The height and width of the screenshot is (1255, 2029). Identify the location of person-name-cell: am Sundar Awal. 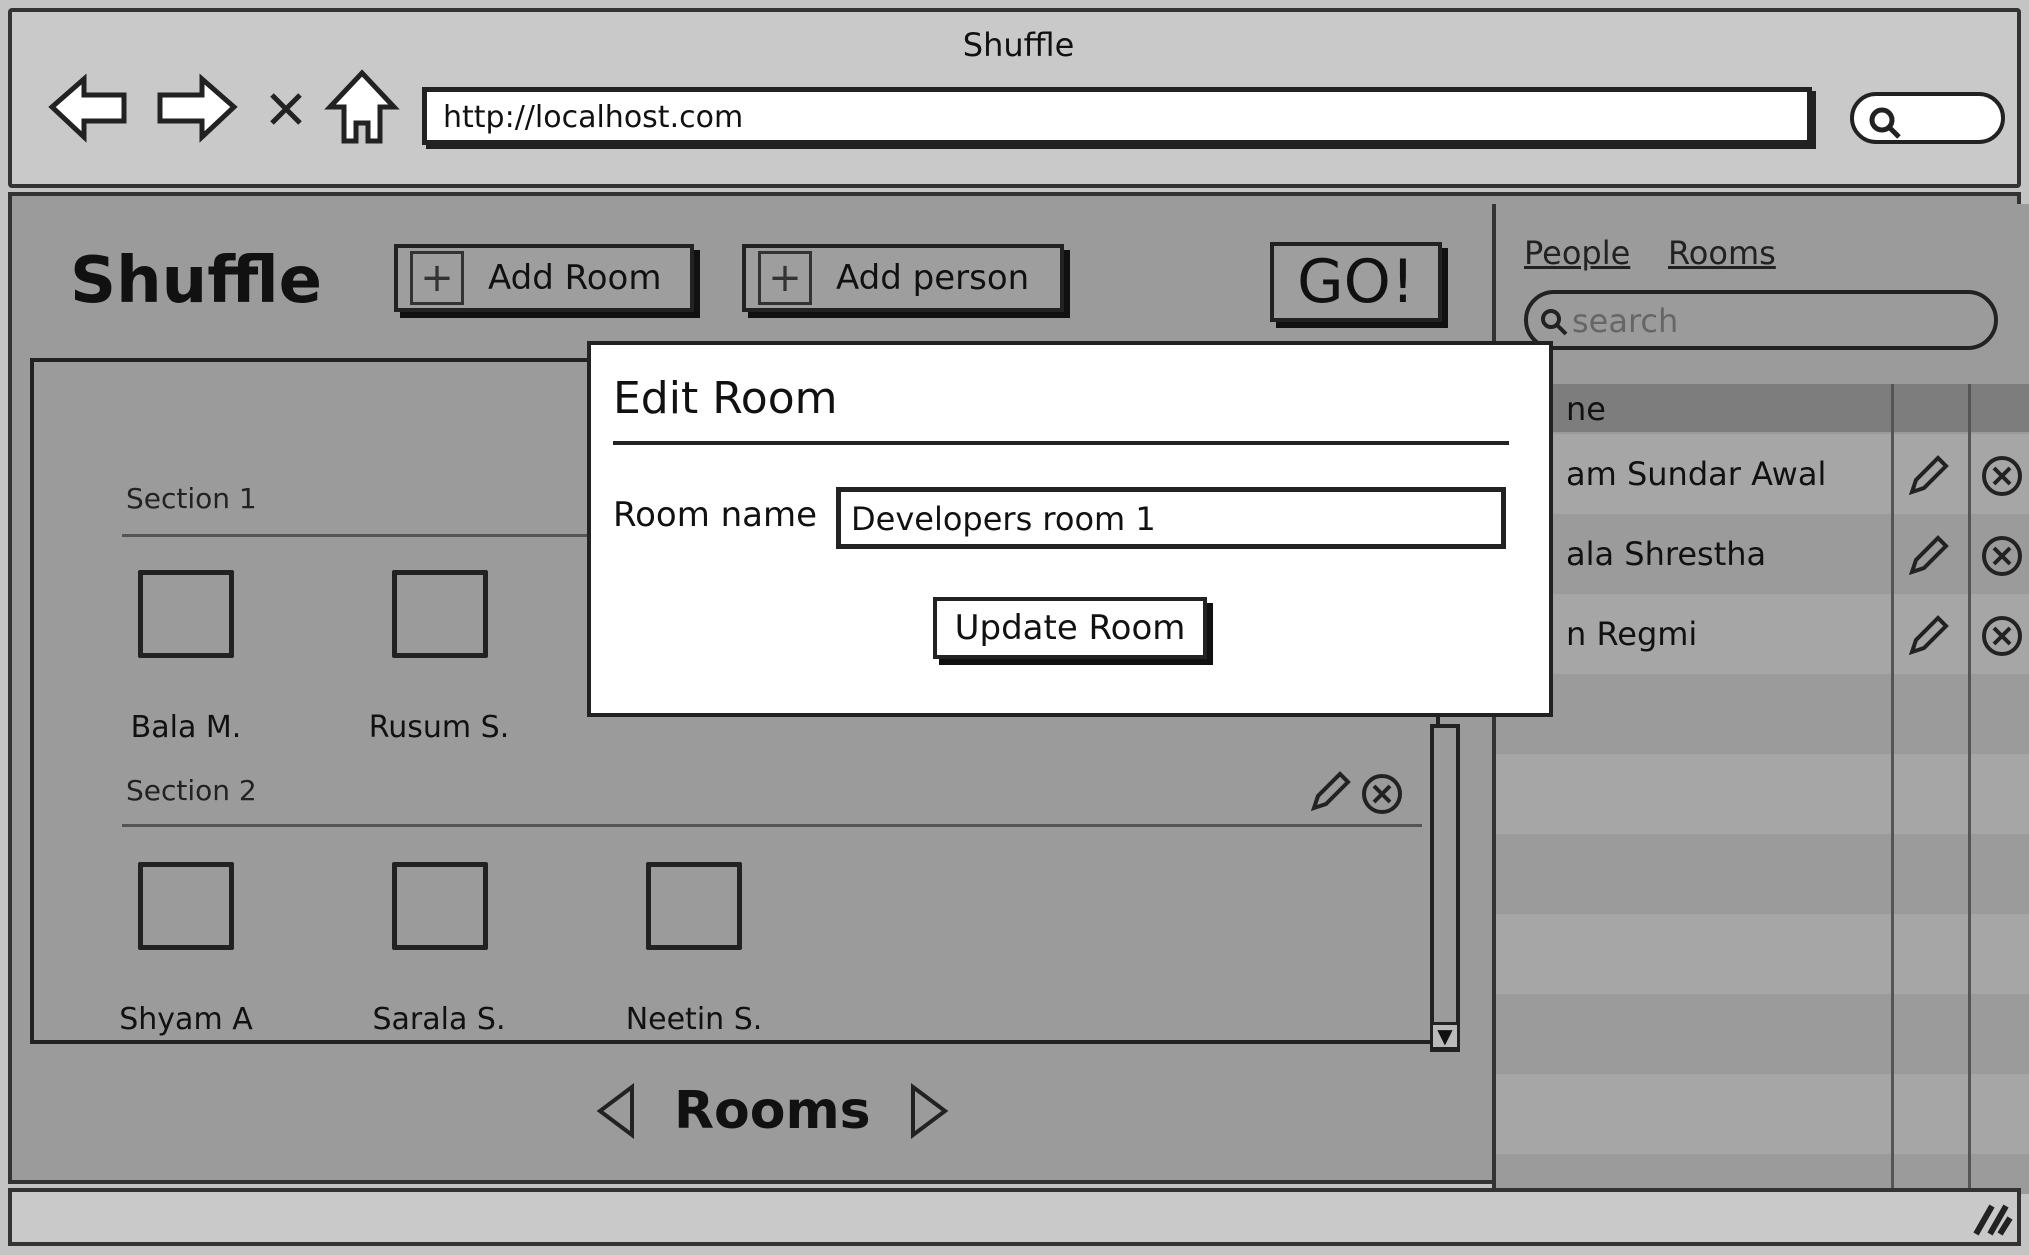
(1696, 474).